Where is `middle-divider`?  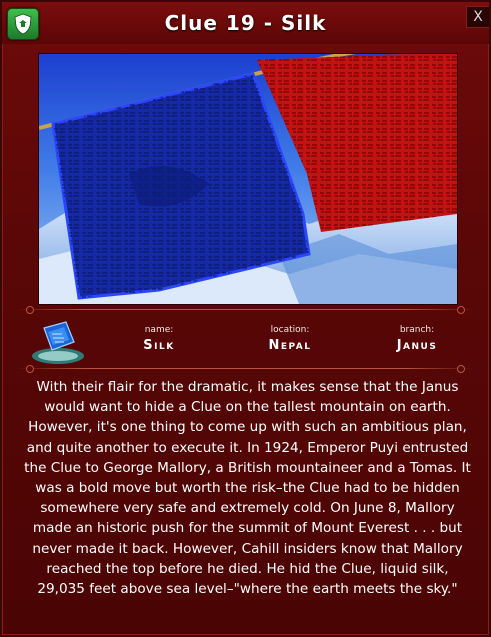
middle-divider is located at coordinates (245, 369).